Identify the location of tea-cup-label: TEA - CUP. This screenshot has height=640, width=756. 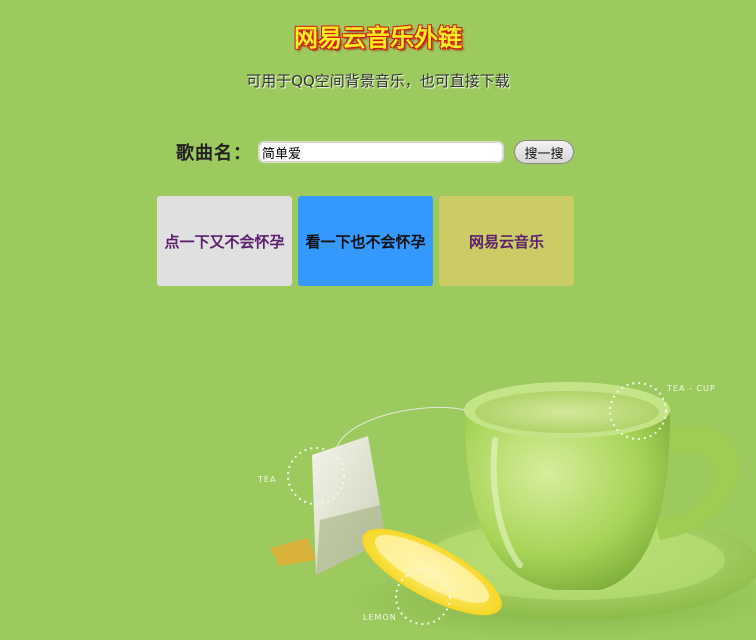
(691, 388).